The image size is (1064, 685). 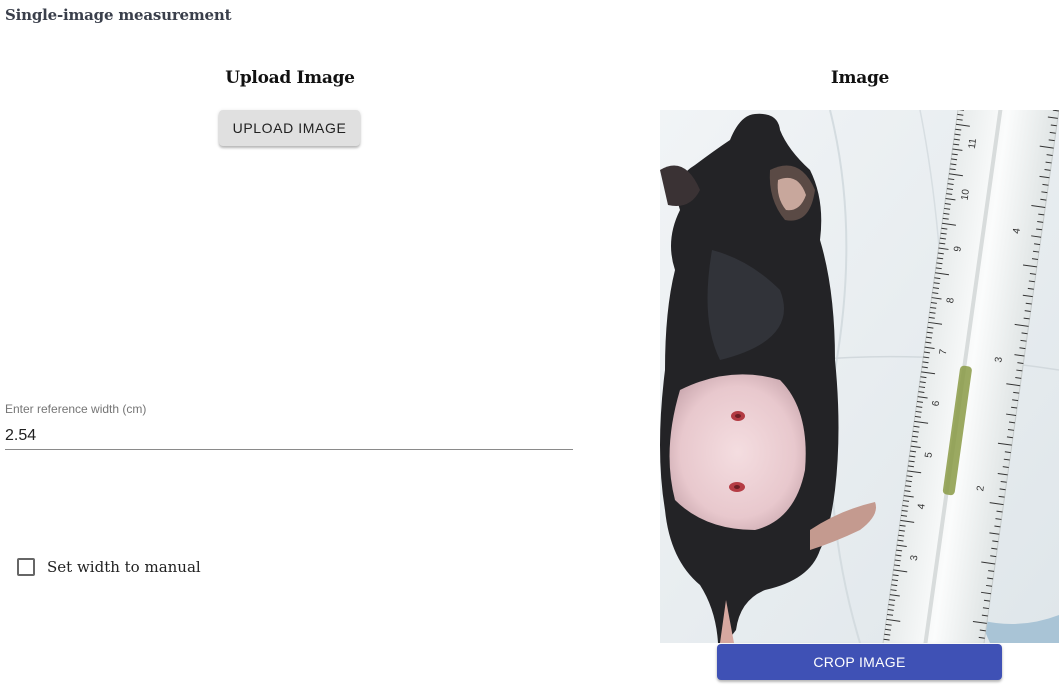 What do you see at coordinates (859, 662) in the screenshot?
I see `crop-image-button: CROP IMAGE` at bounding box center [859, 662].